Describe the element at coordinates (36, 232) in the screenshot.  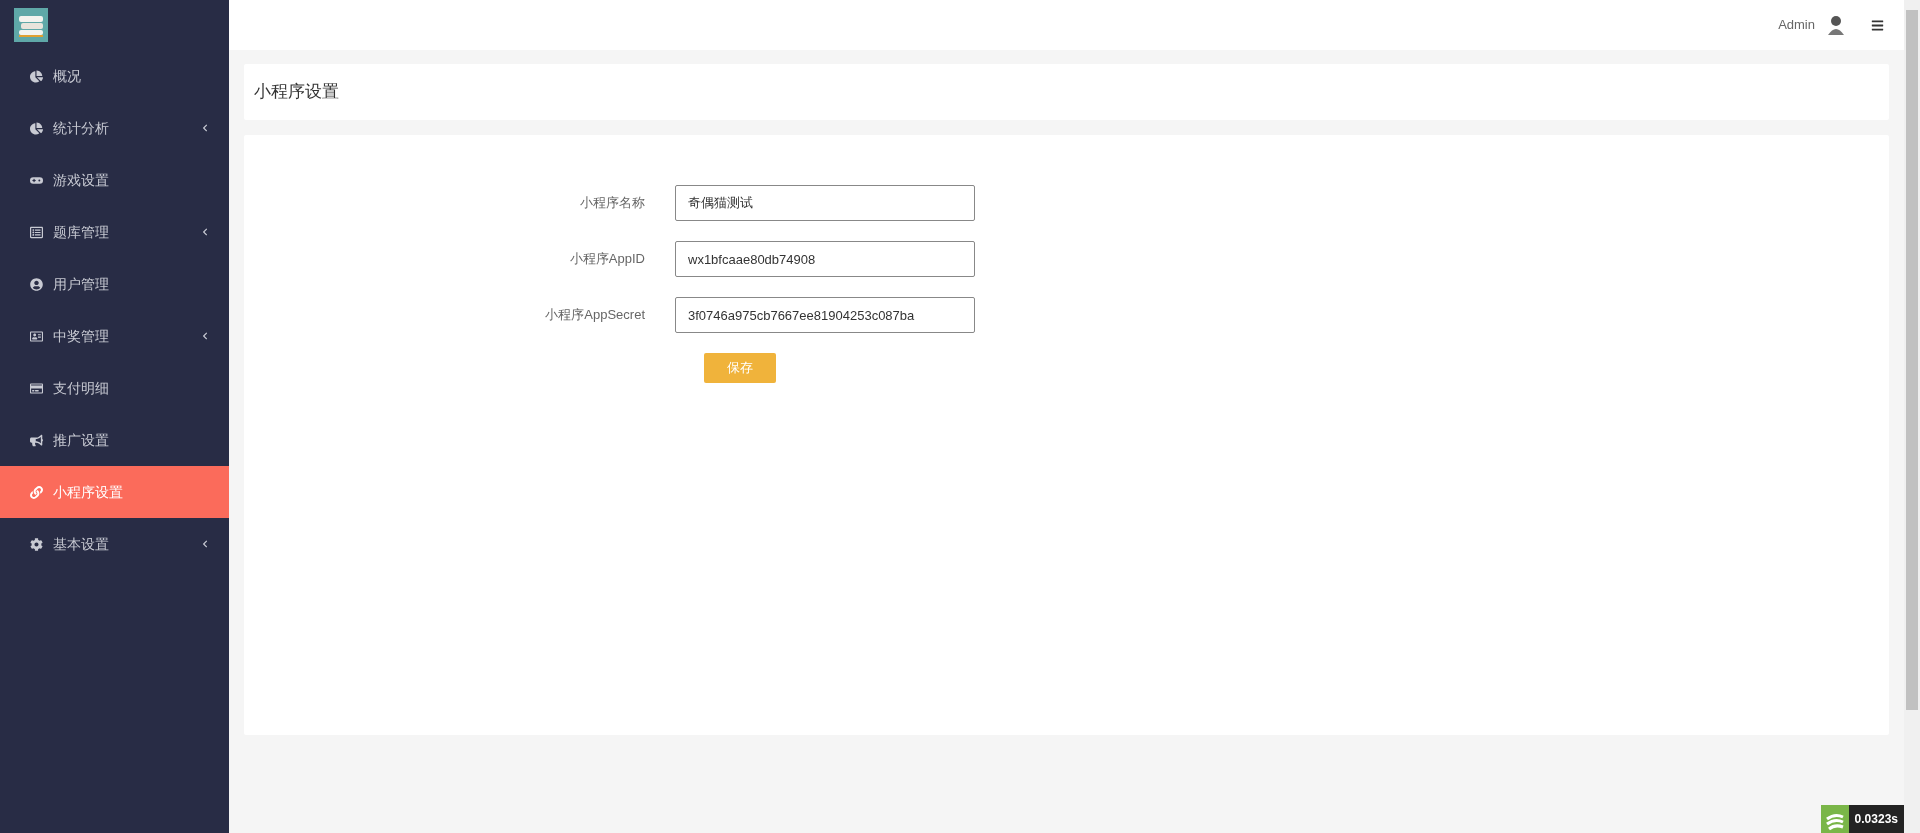
I see `list-icon` at that location.